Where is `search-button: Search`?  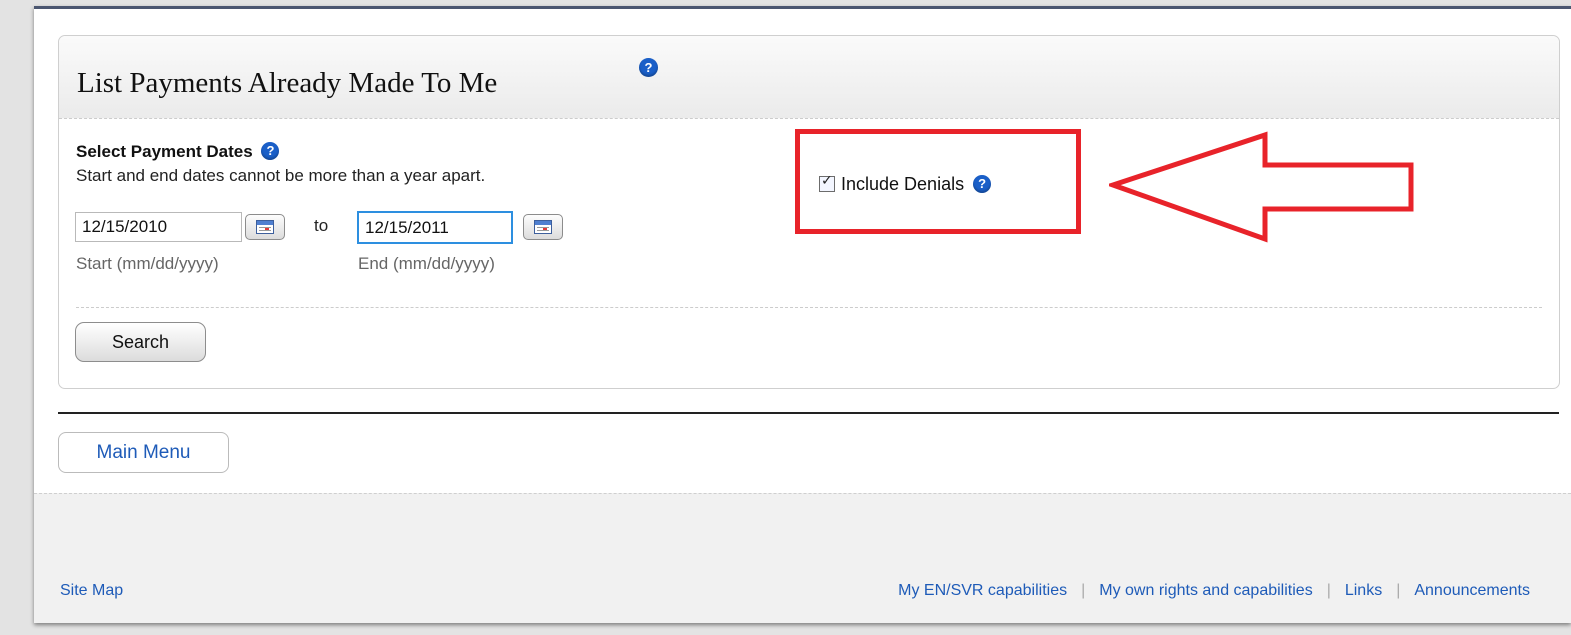
search-button: Search is located at coordinates (140, 342).